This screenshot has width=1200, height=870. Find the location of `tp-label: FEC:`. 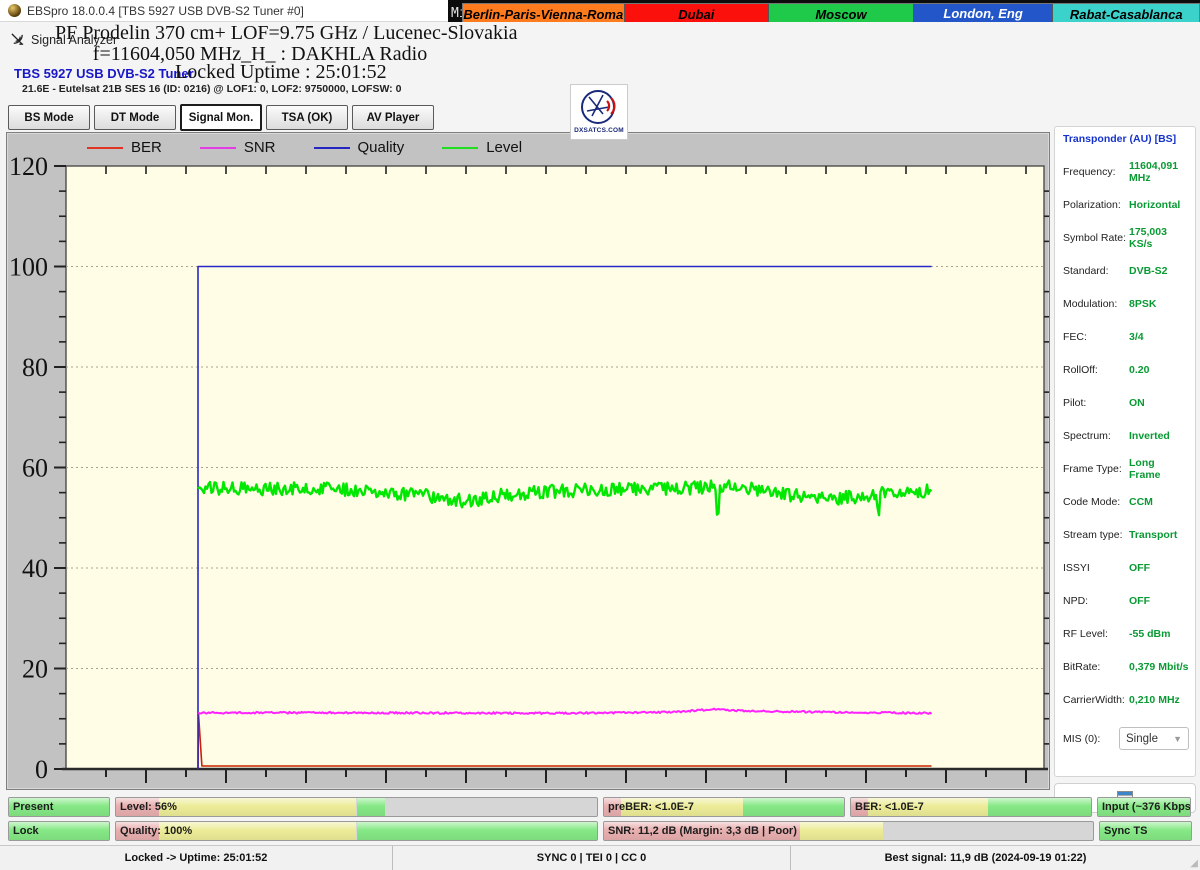

tp-label: FEC: is located at coordinates (1075, 336).